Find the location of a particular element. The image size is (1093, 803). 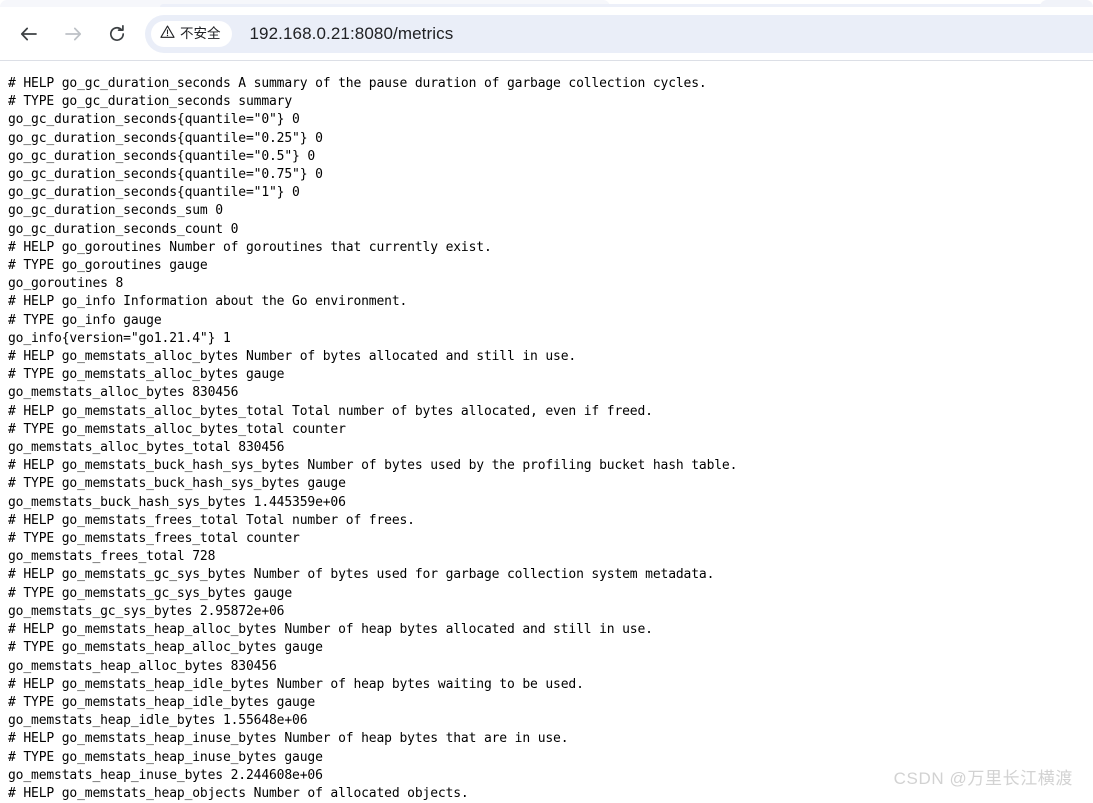

forward-arrow-icon is located at coordinates (73, 34).